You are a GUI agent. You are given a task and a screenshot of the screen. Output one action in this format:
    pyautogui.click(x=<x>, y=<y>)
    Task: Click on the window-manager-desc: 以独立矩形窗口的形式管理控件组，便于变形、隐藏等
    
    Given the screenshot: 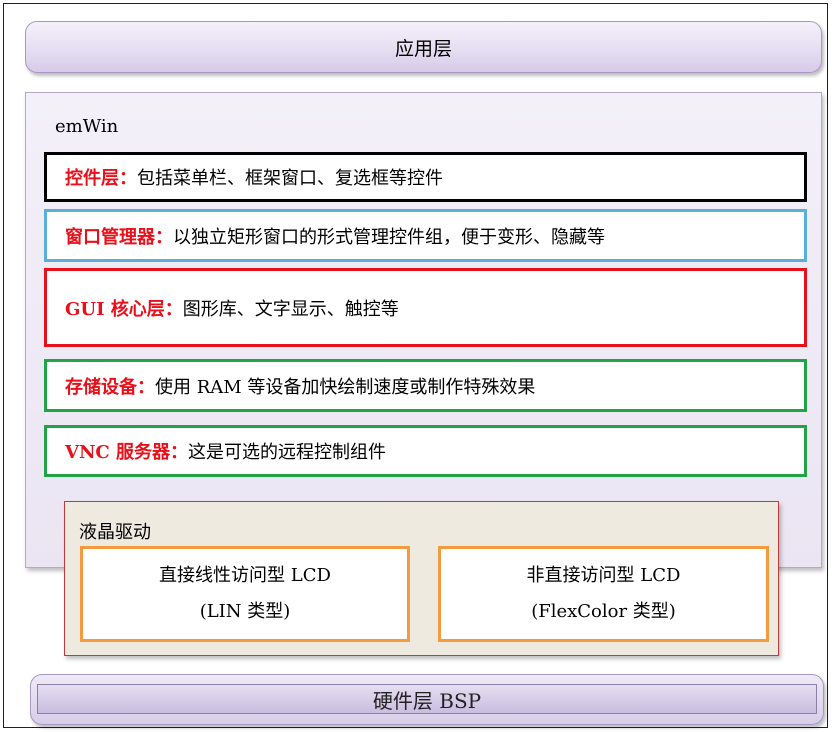 What is the action you would take?
    pyautogui.click(x=389, y=237)
    